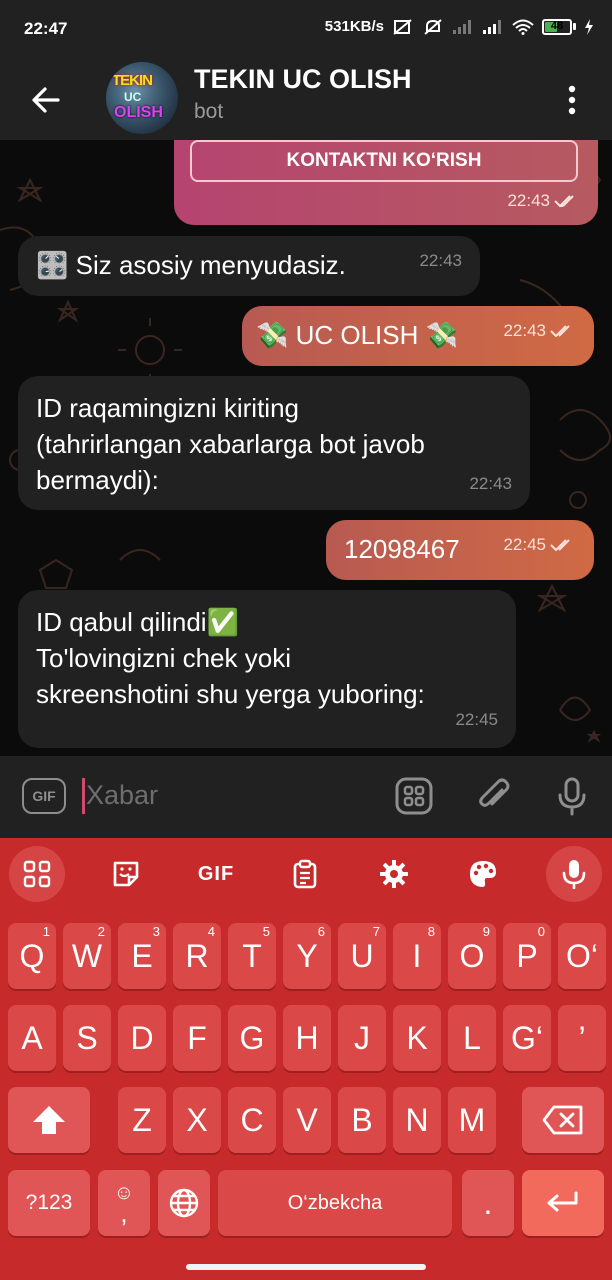  I want to click on key-label: R, so click(197, 955).